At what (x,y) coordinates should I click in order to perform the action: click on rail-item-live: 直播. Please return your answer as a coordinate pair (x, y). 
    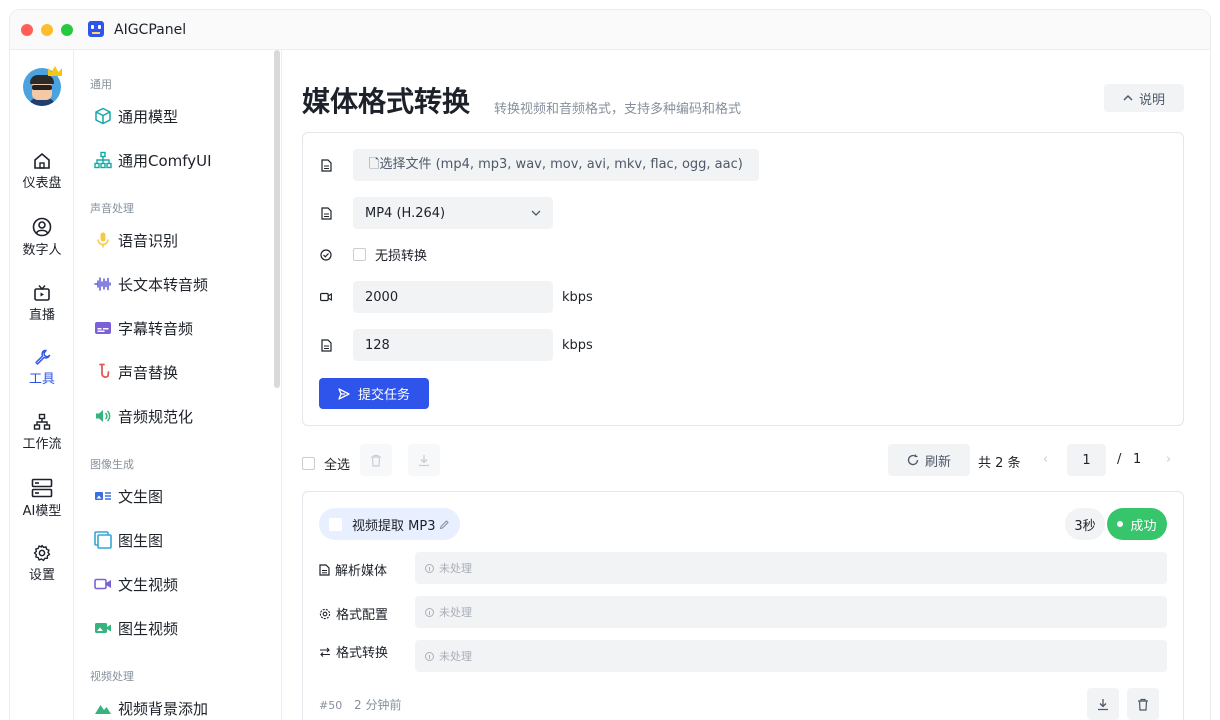
    Looking at the image, I should click on (42, 303).